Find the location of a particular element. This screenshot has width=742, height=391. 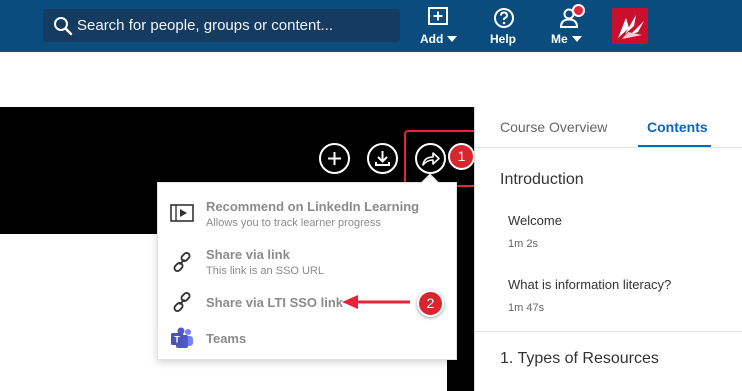

tab-contents: Contents is located at coordinates (677, 127).